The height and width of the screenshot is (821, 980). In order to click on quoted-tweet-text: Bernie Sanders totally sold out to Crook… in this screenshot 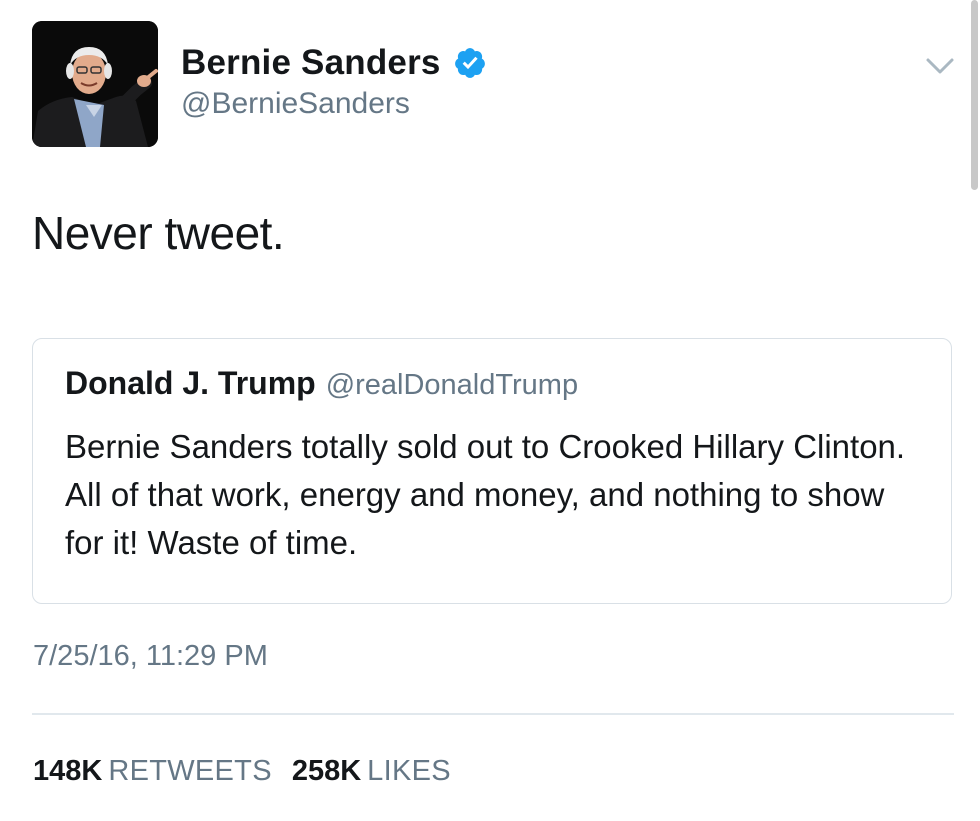, I will do `click(485, 494)`.